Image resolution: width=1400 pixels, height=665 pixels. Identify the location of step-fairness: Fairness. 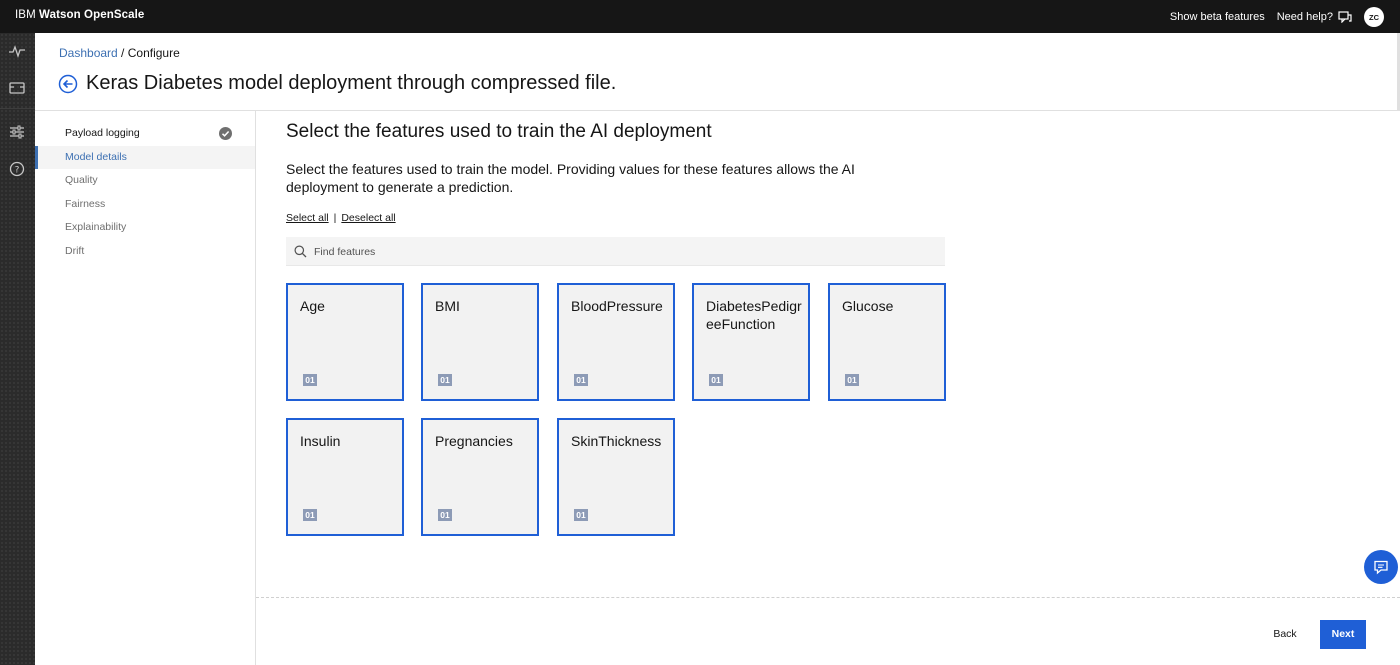
(145, 204).